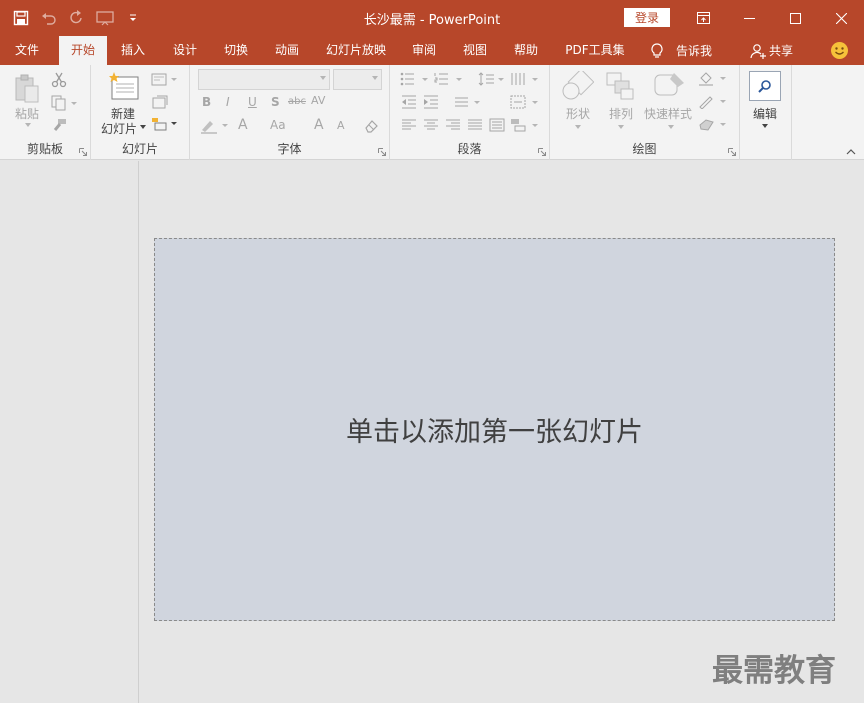 This screenshot has width=864, height=703. Describe the element at coordinates (647, 17) in the screenshot. I see `login-button: 登录` at that location.